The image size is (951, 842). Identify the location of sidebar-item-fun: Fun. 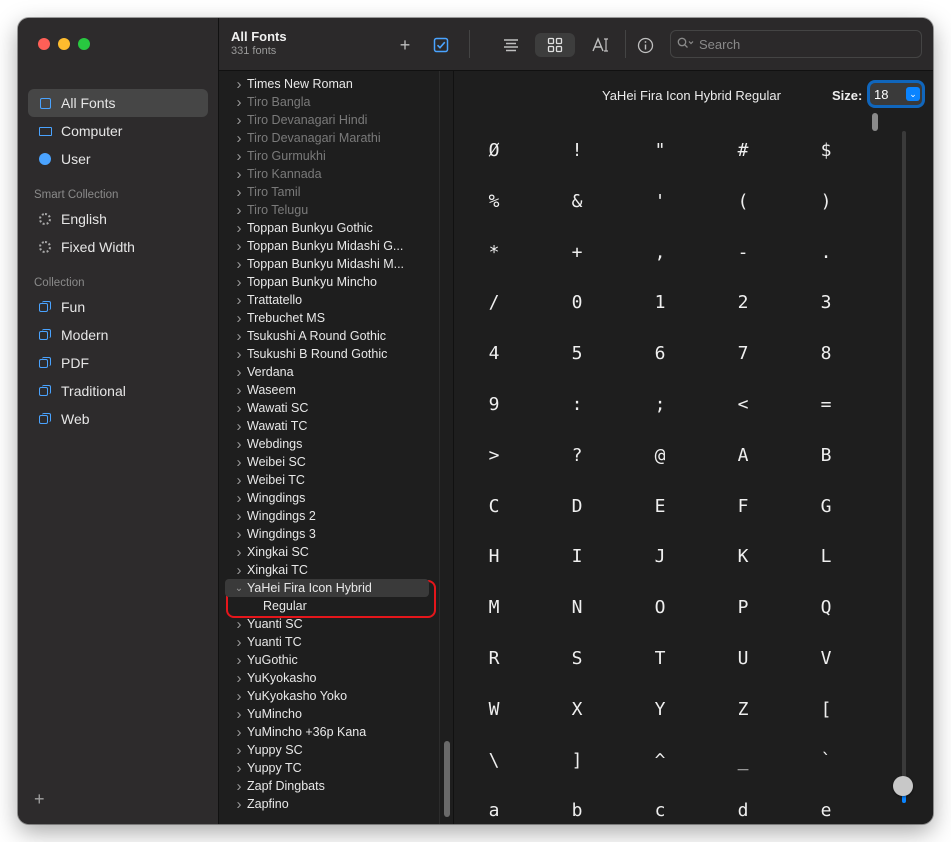
(118, 307).